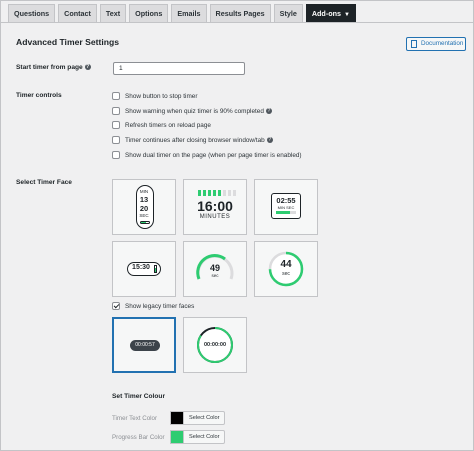 The image size is (474, 451). What do you see at coordinates (138, 437) in the screenshot?
I see `progress-color-label: Progress Bar Color` at bounding box center [138, 437].